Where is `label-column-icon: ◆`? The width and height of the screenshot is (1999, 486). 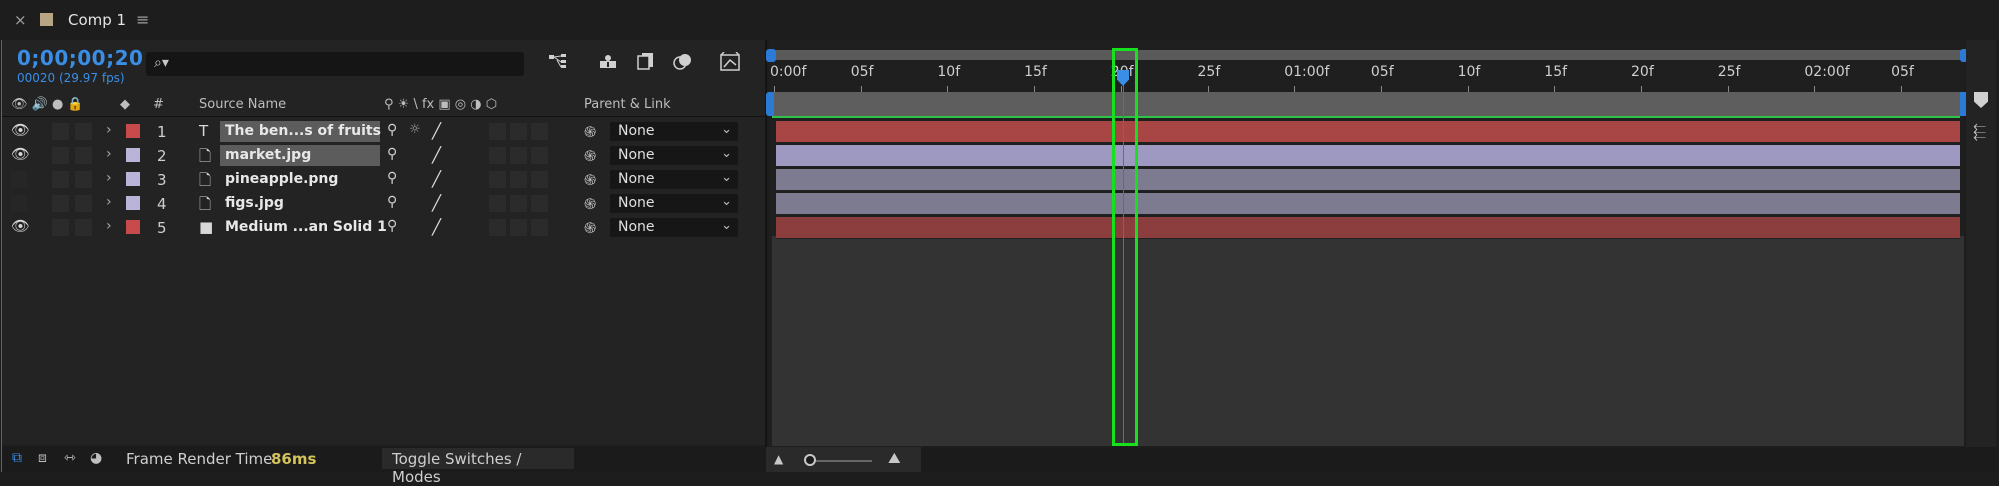
label-column-icon: ◆ is located at coordinates (125, 104).